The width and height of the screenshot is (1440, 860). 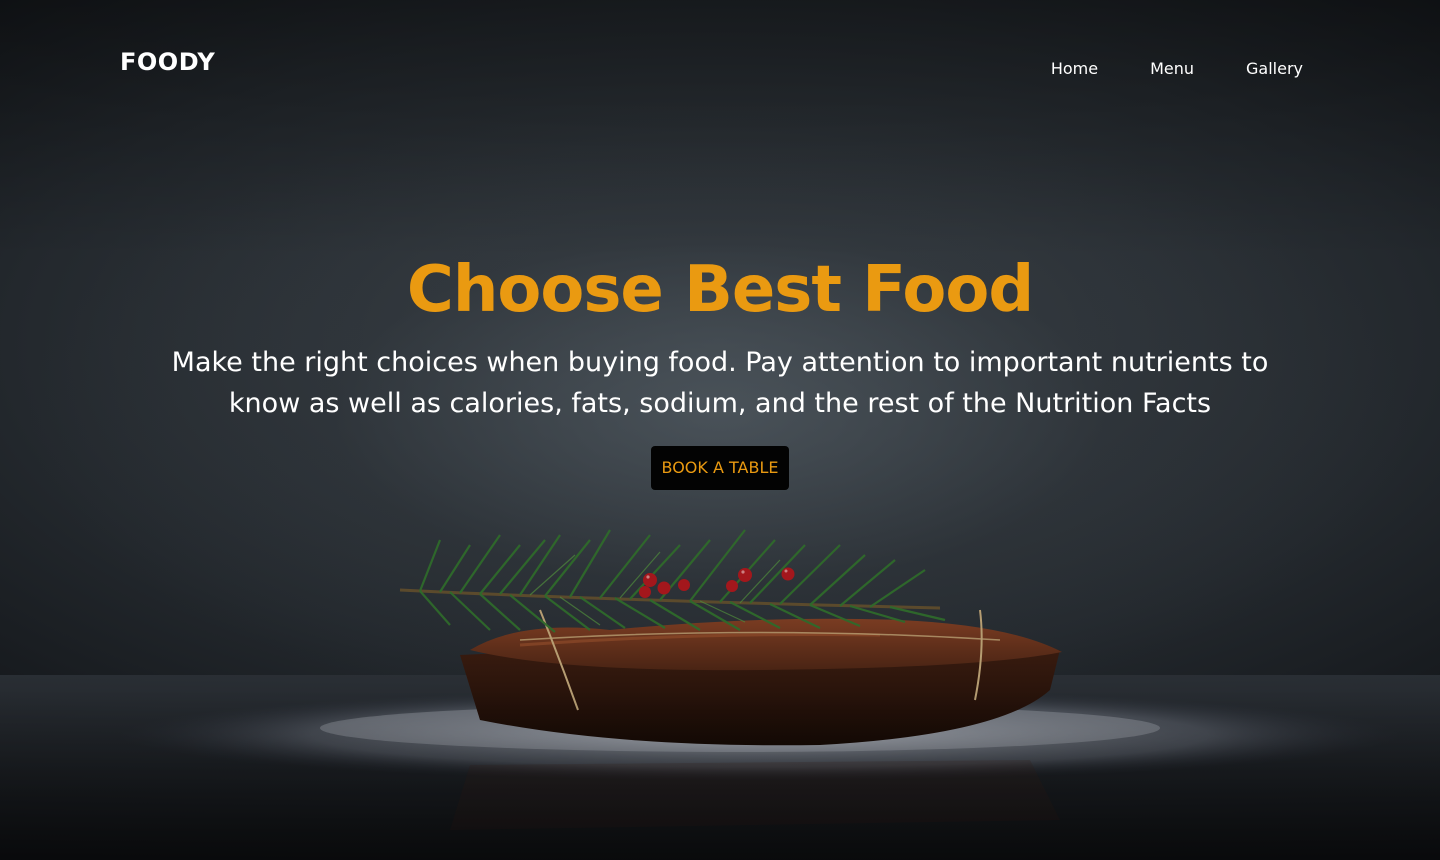 I want to click on nav-link-home: Home, so click(x=1074, y=68).